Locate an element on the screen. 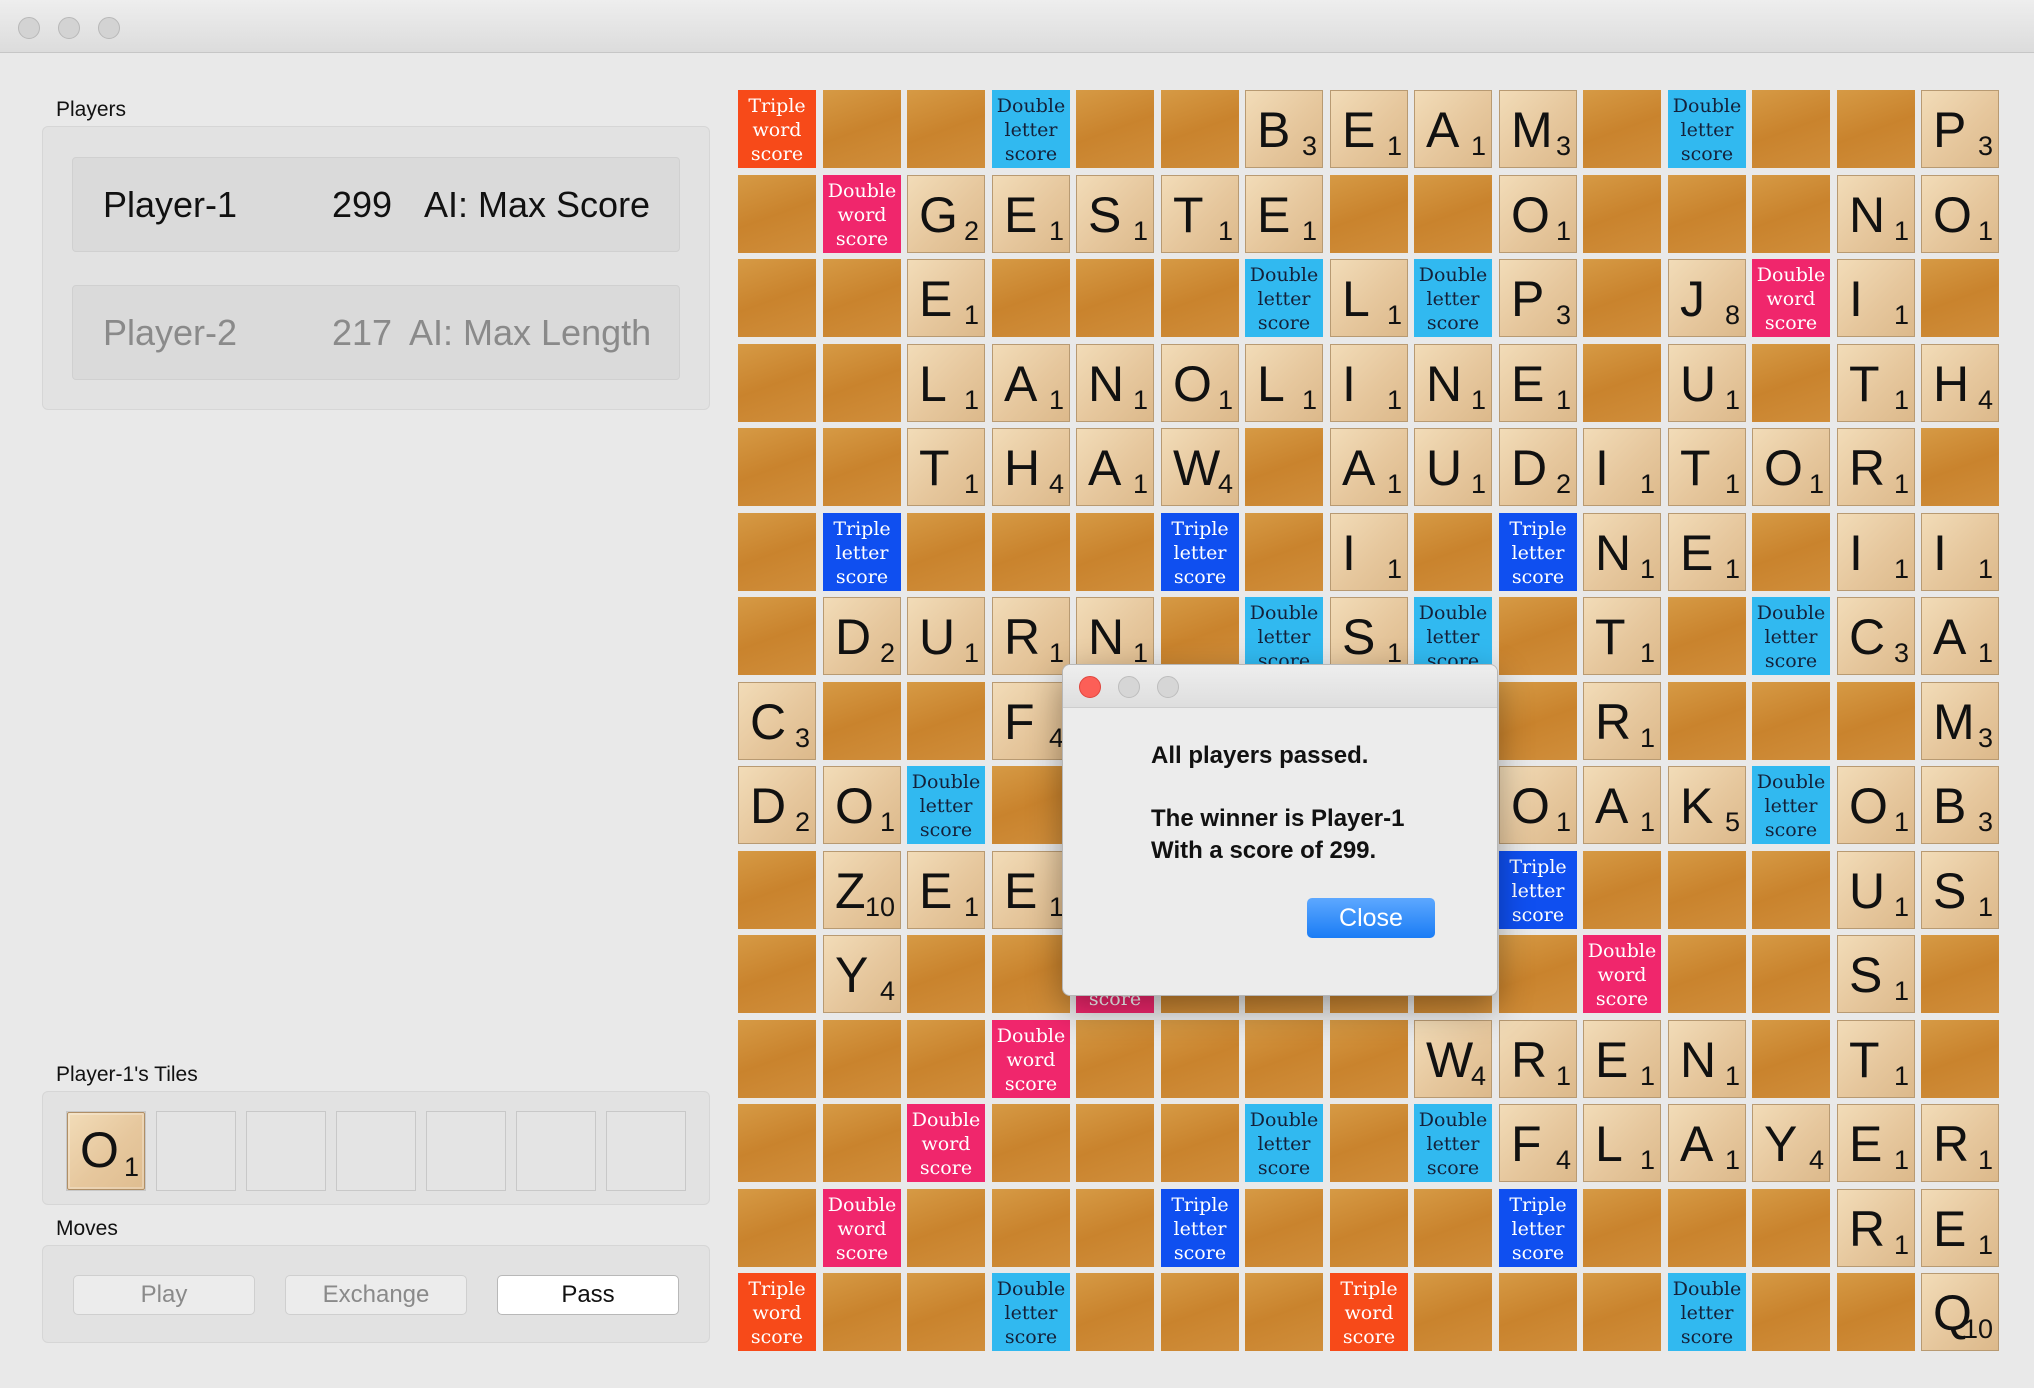 The height and width of the screenshot is (1388, 2034). board-tile: F4 is located at coordinates (1031, 721).